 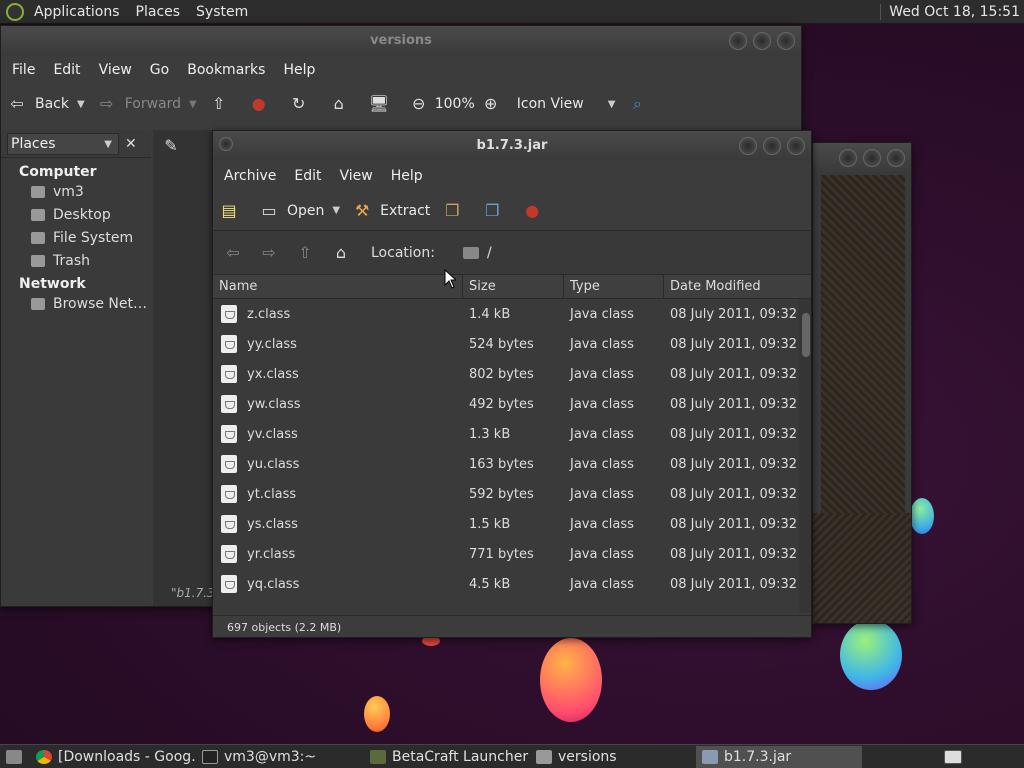 What do you see at coordinates (223, 104) in the screenshot?
I see `up-button: ⇧` at bounding box center [223, 104].